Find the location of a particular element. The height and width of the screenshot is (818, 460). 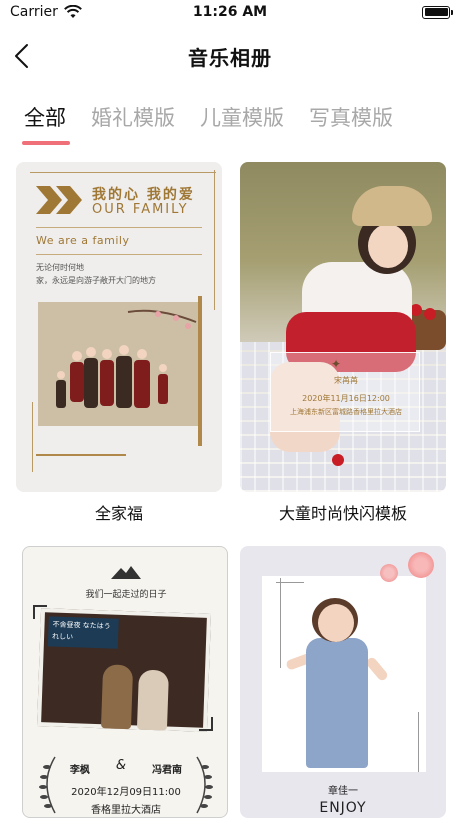

family-photo is located at coordinates (118, 364).